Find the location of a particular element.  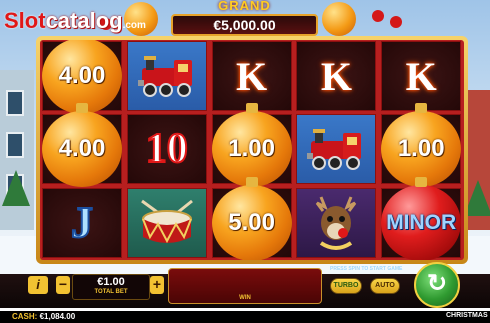

background-house-left is located at coordinates (17, 150).